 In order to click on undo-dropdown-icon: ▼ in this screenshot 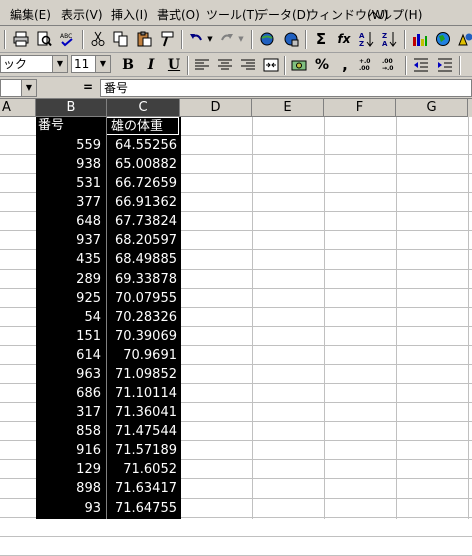, I will do `click(210, 39)`.